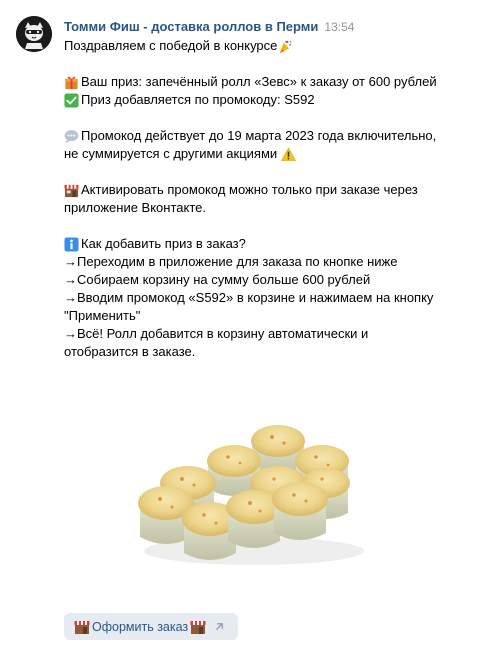 The height and width of the screenshot is (645, 491). What do you see at coordinates (130, 351) in the screenshot?
I see `text-line-content: отобразится в заказе.` at bounding box center [130, 351].